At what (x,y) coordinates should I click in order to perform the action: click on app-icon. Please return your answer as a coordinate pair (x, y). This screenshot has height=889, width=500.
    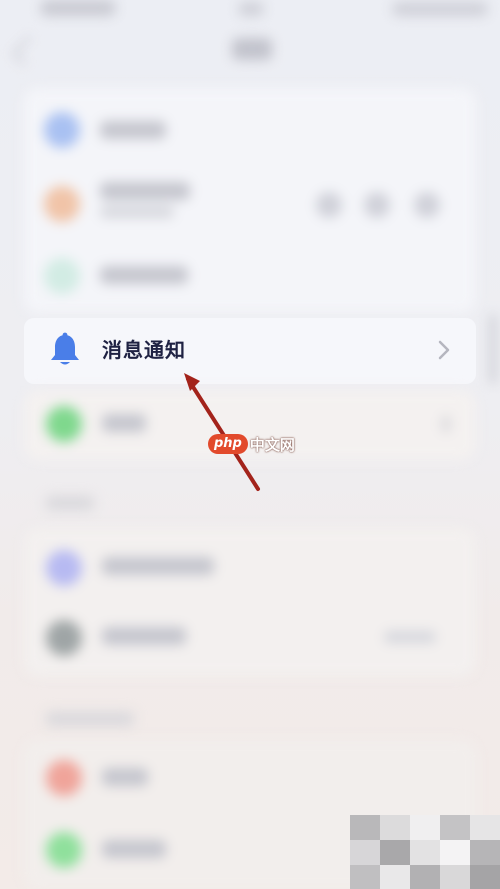
    Looking at the image, I should click on (64, 424).